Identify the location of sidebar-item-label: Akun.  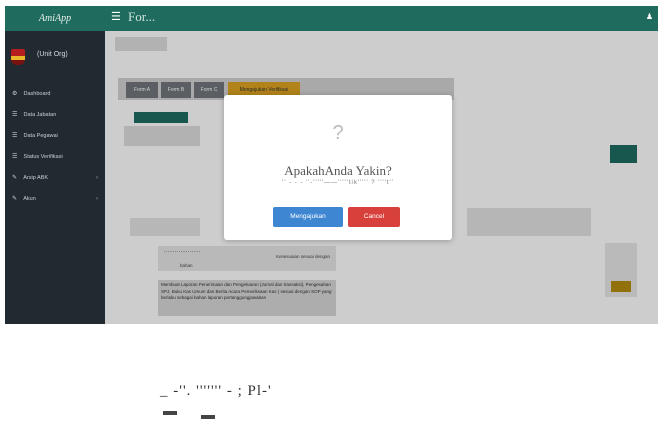
(29, 199).